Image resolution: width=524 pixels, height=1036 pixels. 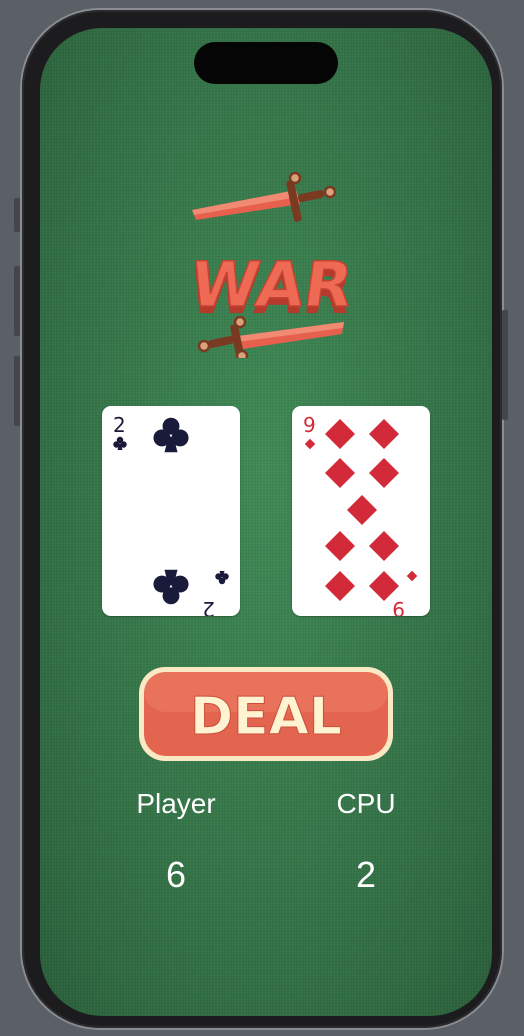 What do you see at coordinates (176, 803) in the screenshot?
I see `player-label: Player` at bounding box center [176, 803].